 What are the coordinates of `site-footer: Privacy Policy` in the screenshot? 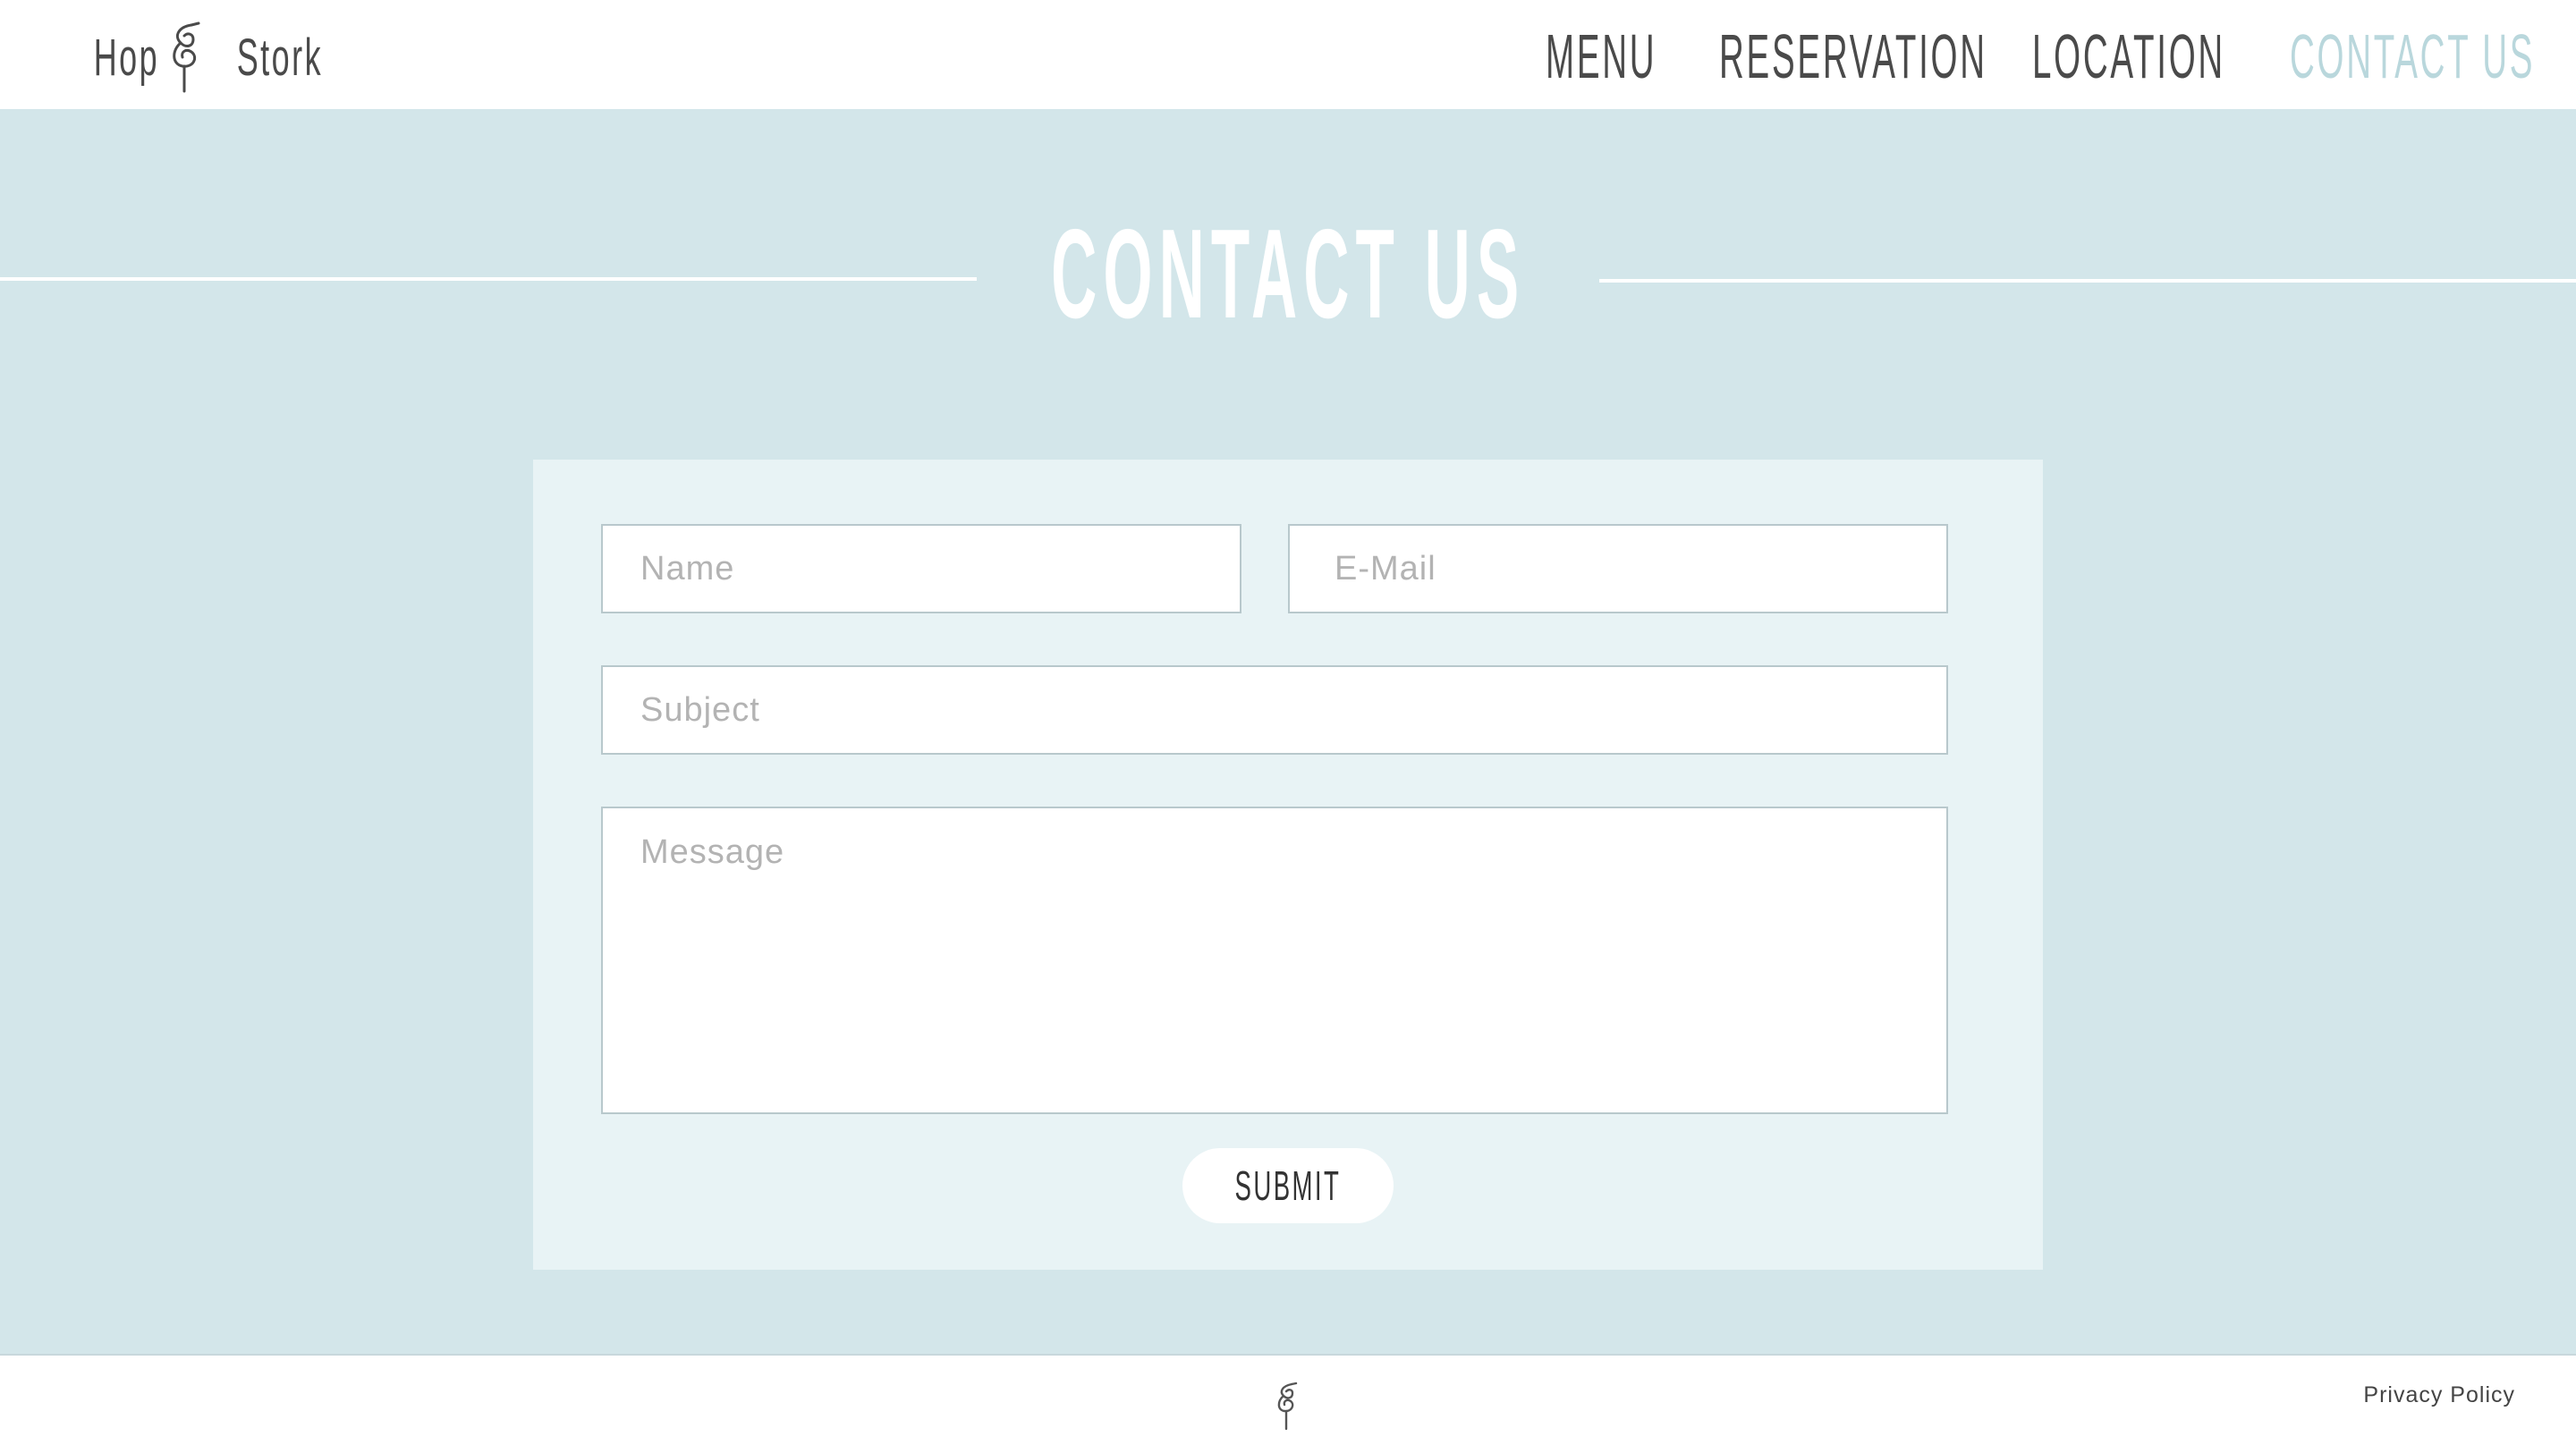 It's located at (1288, 1399).